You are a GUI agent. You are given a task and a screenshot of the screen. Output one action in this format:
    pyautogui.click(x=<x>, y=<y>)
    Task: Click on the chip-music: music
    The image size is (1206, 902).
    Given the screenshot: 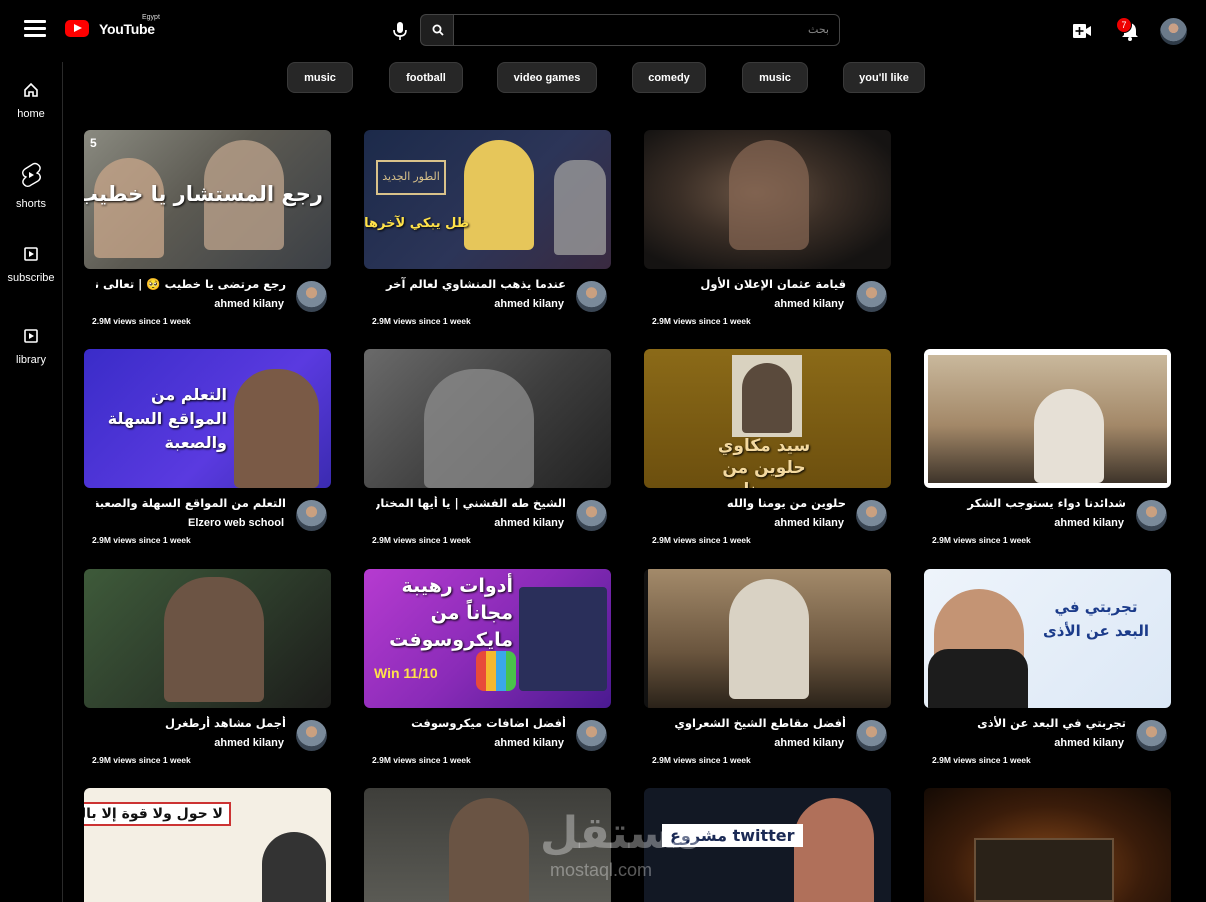 What is the action you would take?
    pyautogui.click(x=320, y=77)
    